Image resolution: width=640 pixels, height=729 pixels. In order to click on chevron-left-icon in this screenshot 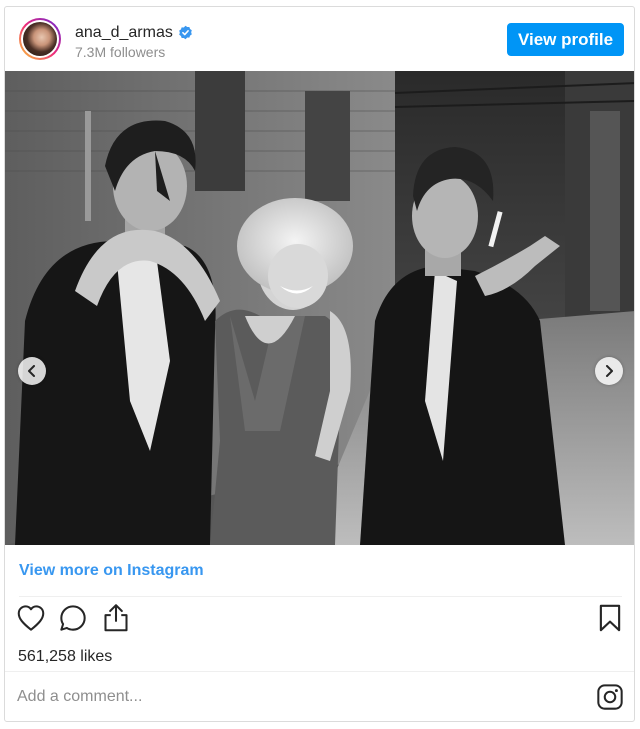, I will do `click(31, 371)`.